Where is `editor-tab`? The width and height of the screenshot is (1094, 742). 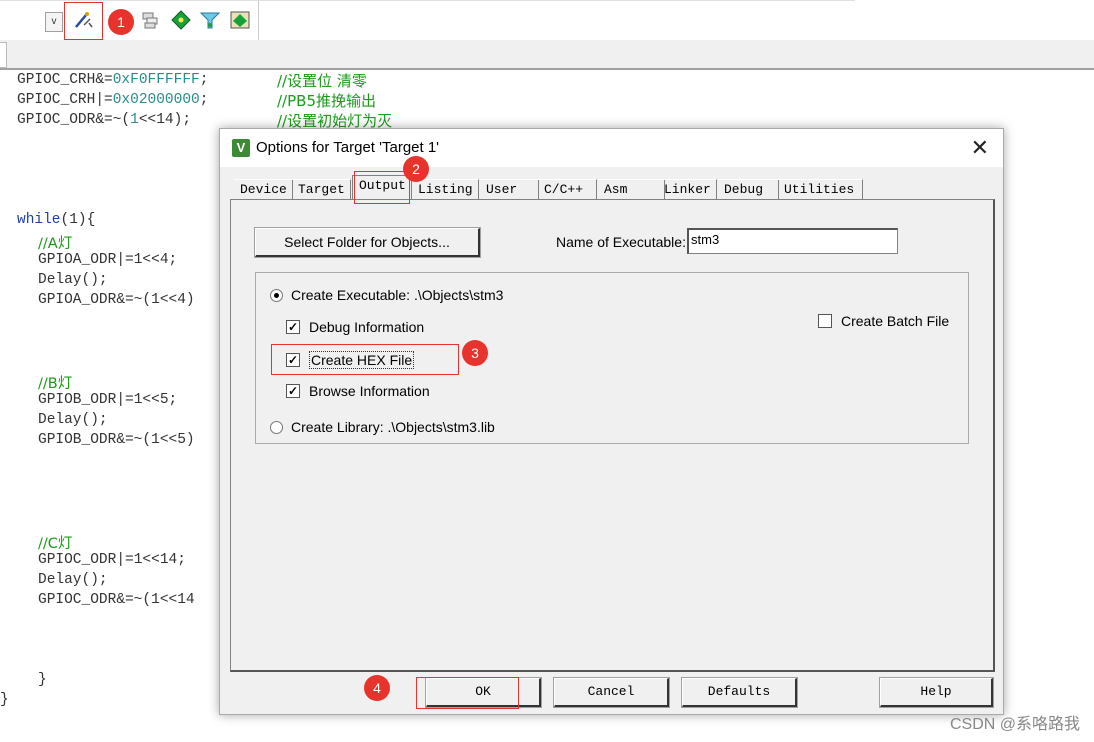
editor-tab is located at coordinates (3, 55).